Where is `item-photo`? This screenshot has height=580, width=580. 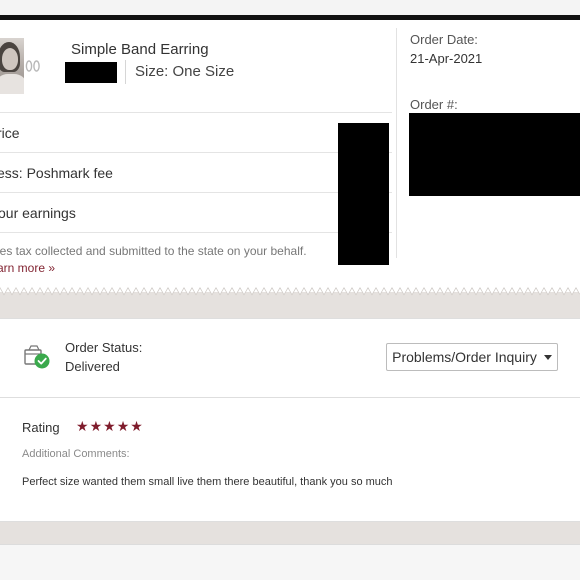 item-photo is located at coordinates (12, 66).